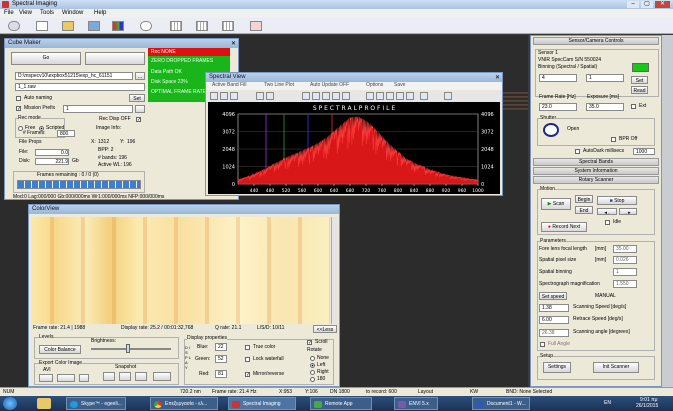  Describe the element at coordinates (262, 403) in the screenshot. I see `taskbar-spectral: Spectral Imaging` at that location.